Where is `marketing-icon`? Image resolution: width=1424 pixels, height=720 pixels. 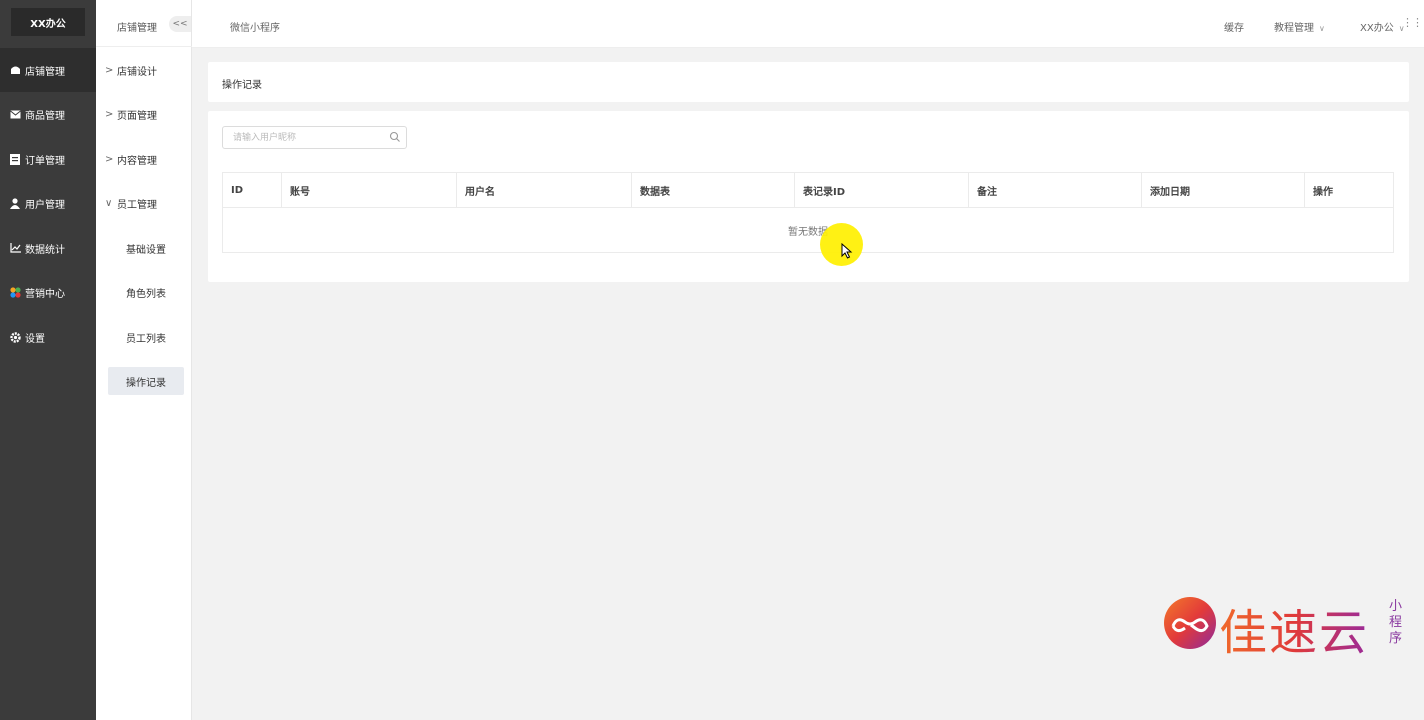 marketing-icon is located at coordinates (15, 292).